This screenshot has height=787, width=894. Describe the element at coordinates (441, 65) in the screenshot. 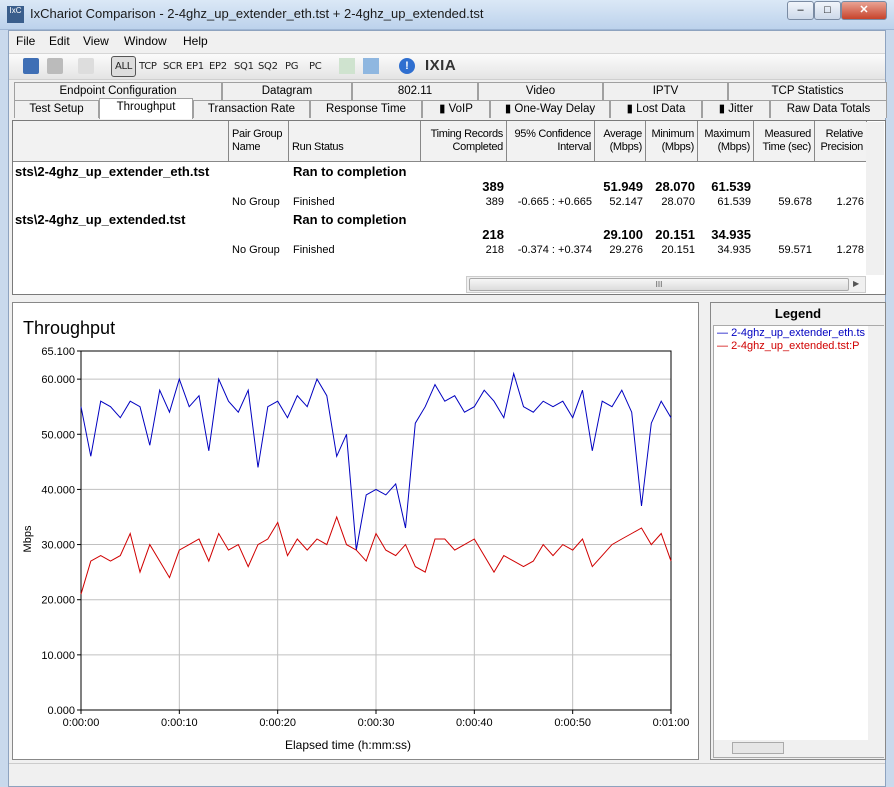

I see `ixia-logo: IXIA` at that location.